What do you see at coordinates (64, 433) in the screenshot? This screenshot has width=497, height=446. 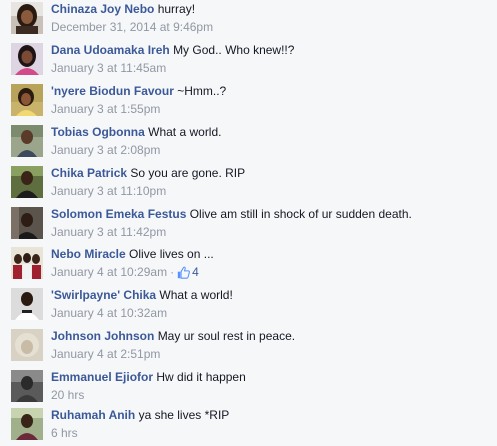 I see `comment-timestamp: 6 hrs` at bounding box center [64, 433].